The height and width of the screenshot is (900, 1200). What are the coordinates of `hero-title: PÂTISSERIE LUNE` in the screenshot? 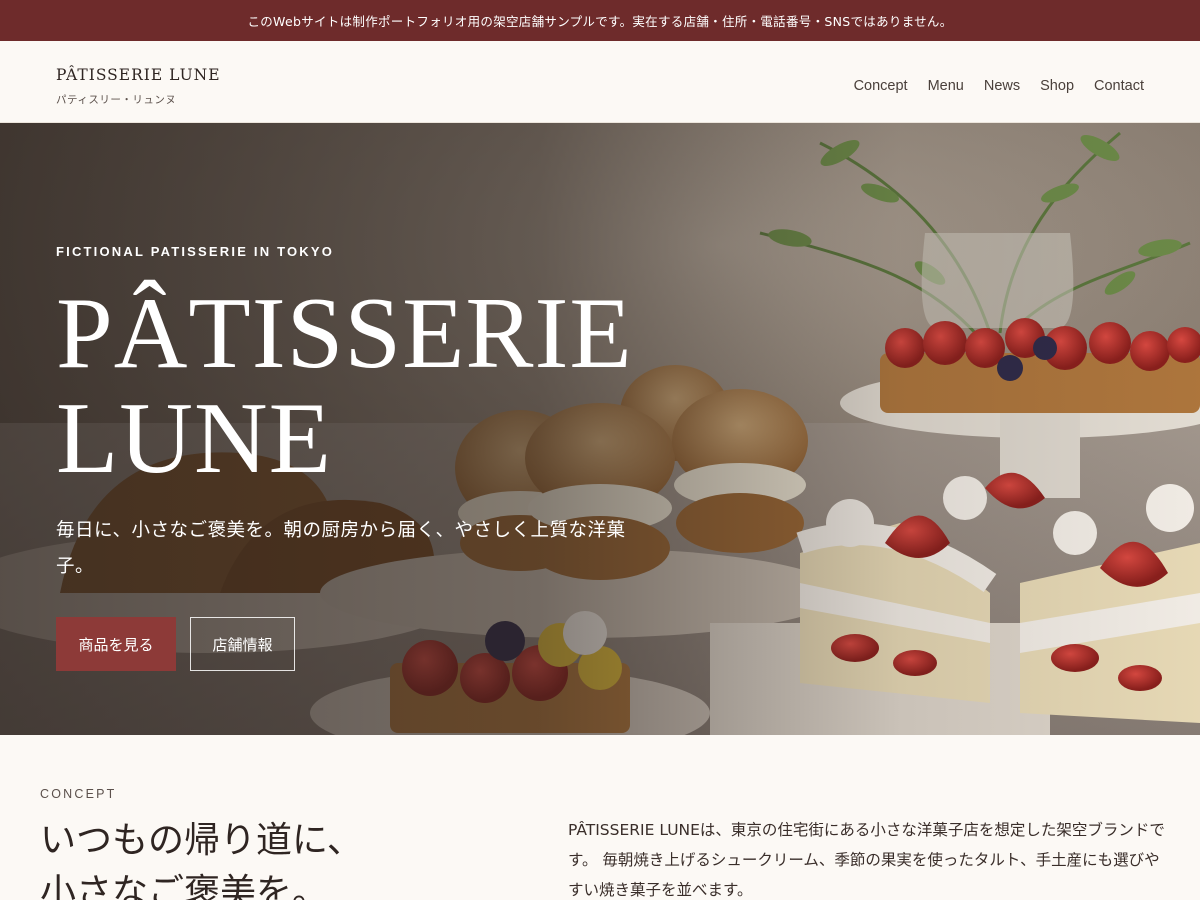 It's located at (396, 386).